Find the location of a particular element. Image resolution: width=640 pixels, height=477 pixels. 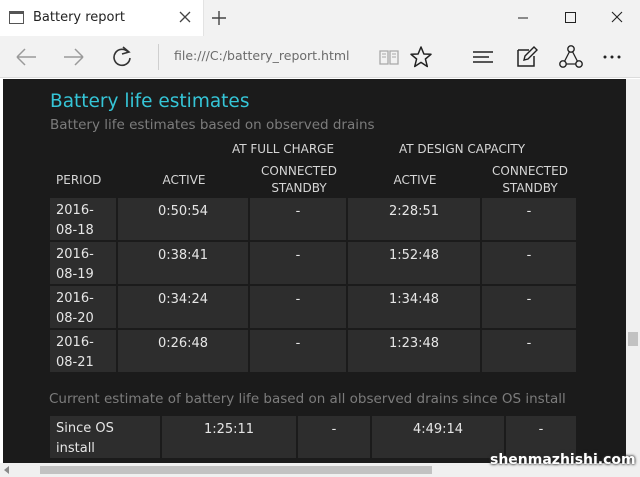

period-line2: 08-21 is located at coordinates (75, 362).